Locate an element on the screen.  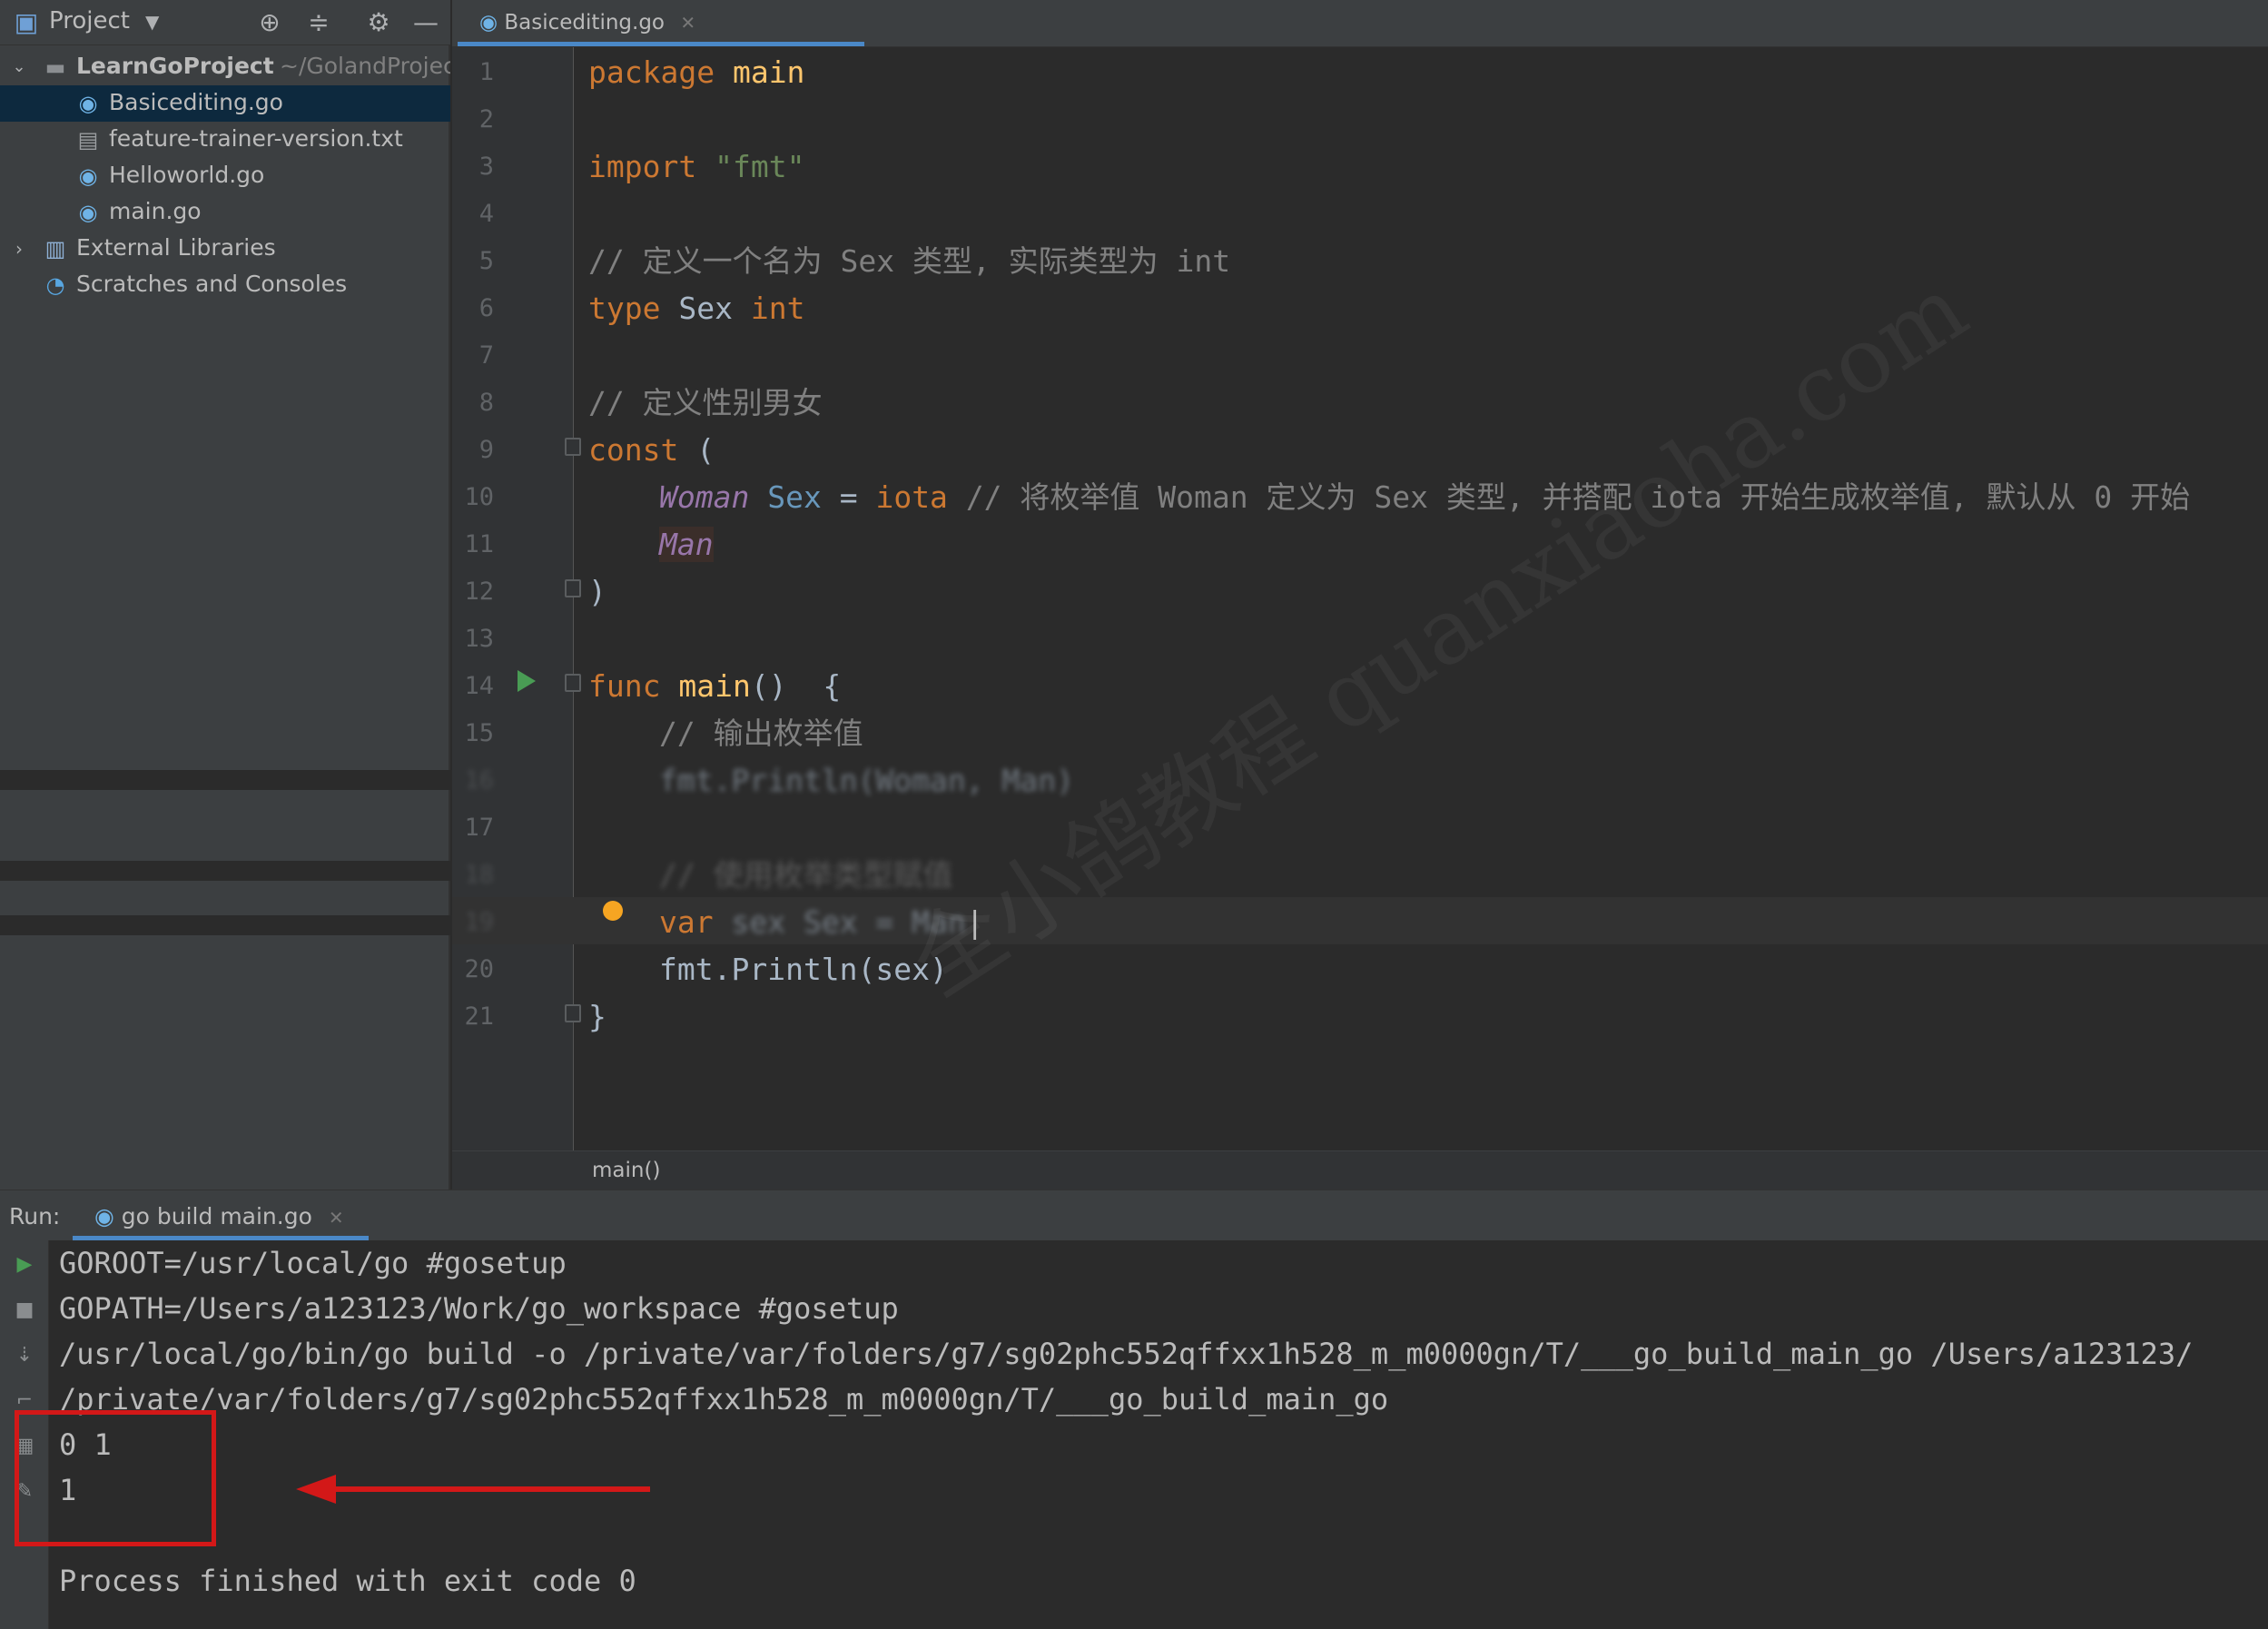
hide-panel-icon: — is located at coordinates (425, 22).